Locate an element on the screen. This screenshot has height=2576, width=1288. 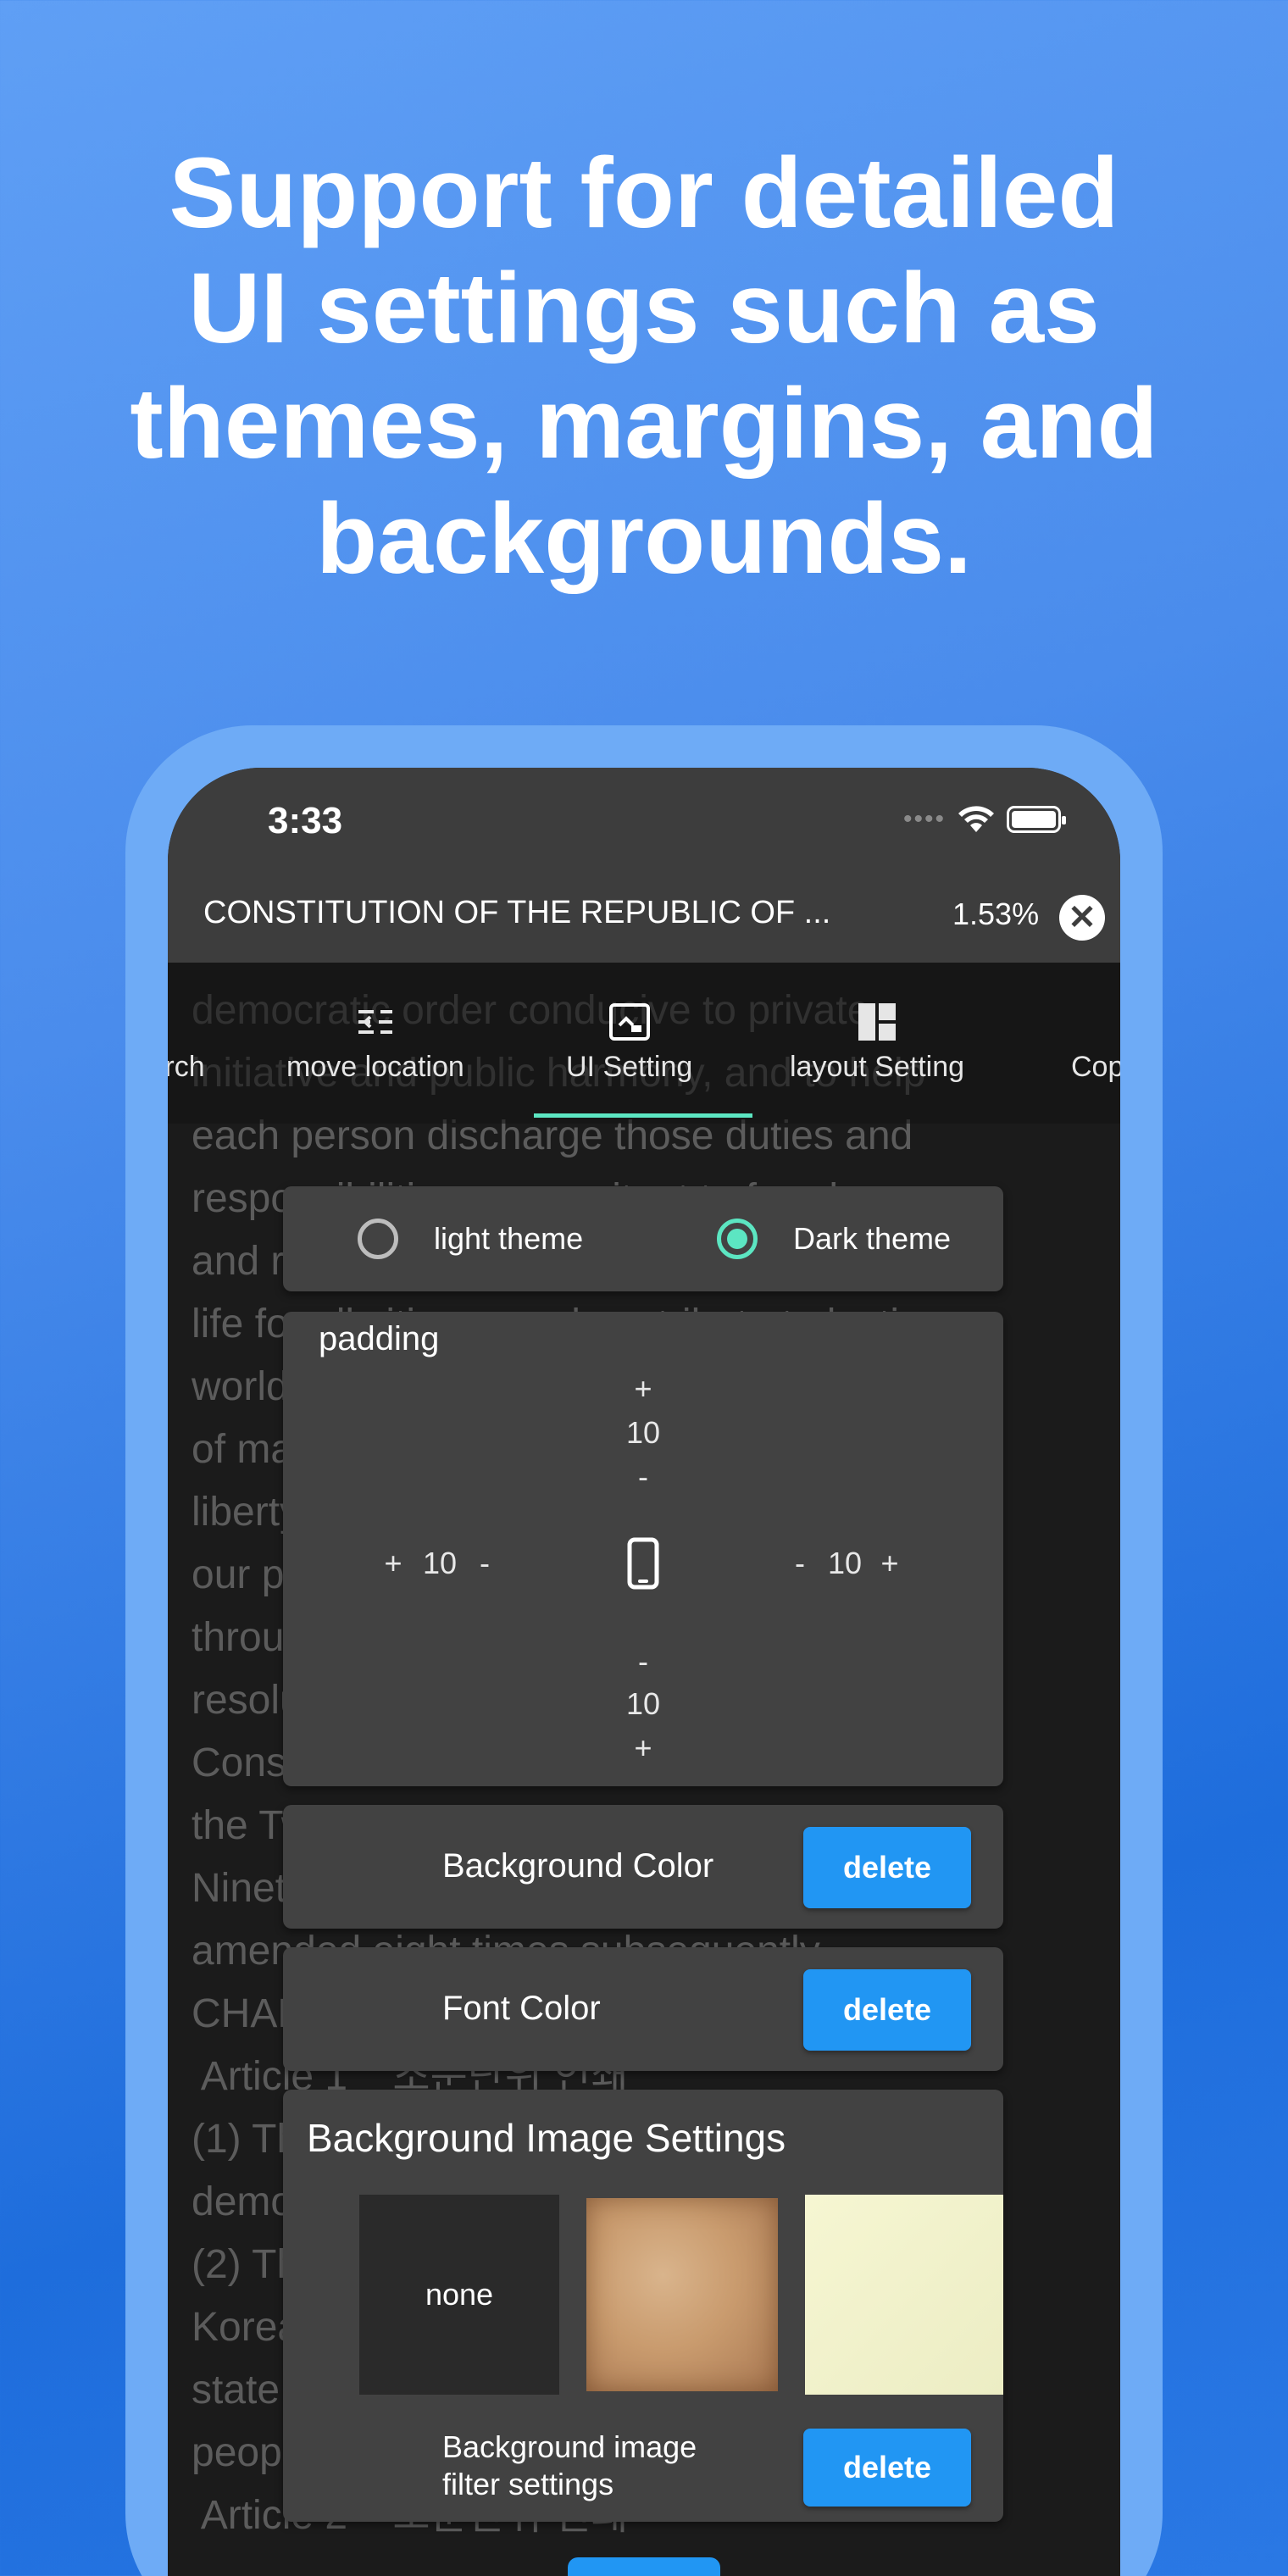
reading-progress: 1.53% is located at coordinates (996, 914).